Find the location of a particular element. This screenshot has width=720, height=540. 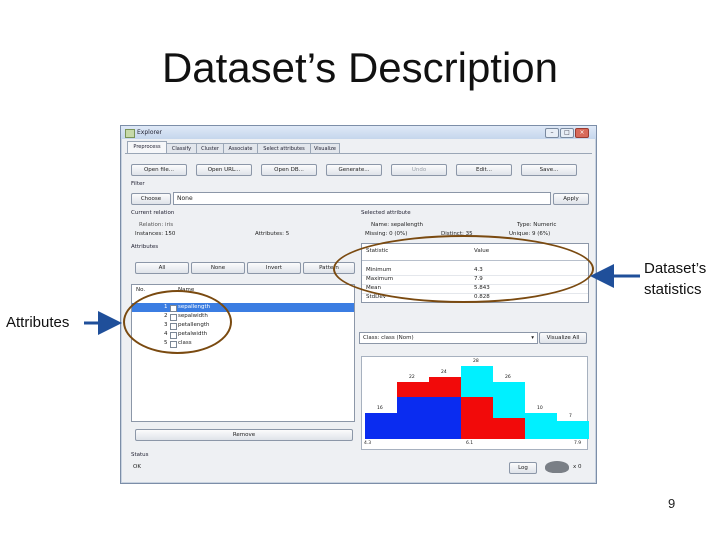

statistics-annotation: Dataset’s statistics is located at coordinates (675, 279).